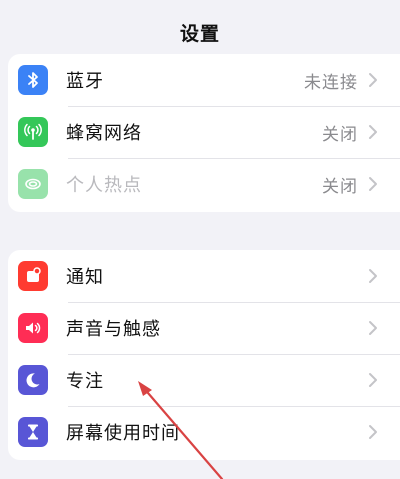 This screenshot has width=400, height=479. What do you see at coordinates (33, 184) in the screenshot?
I see `hotspot-icon` at bounding box center [33, 184].